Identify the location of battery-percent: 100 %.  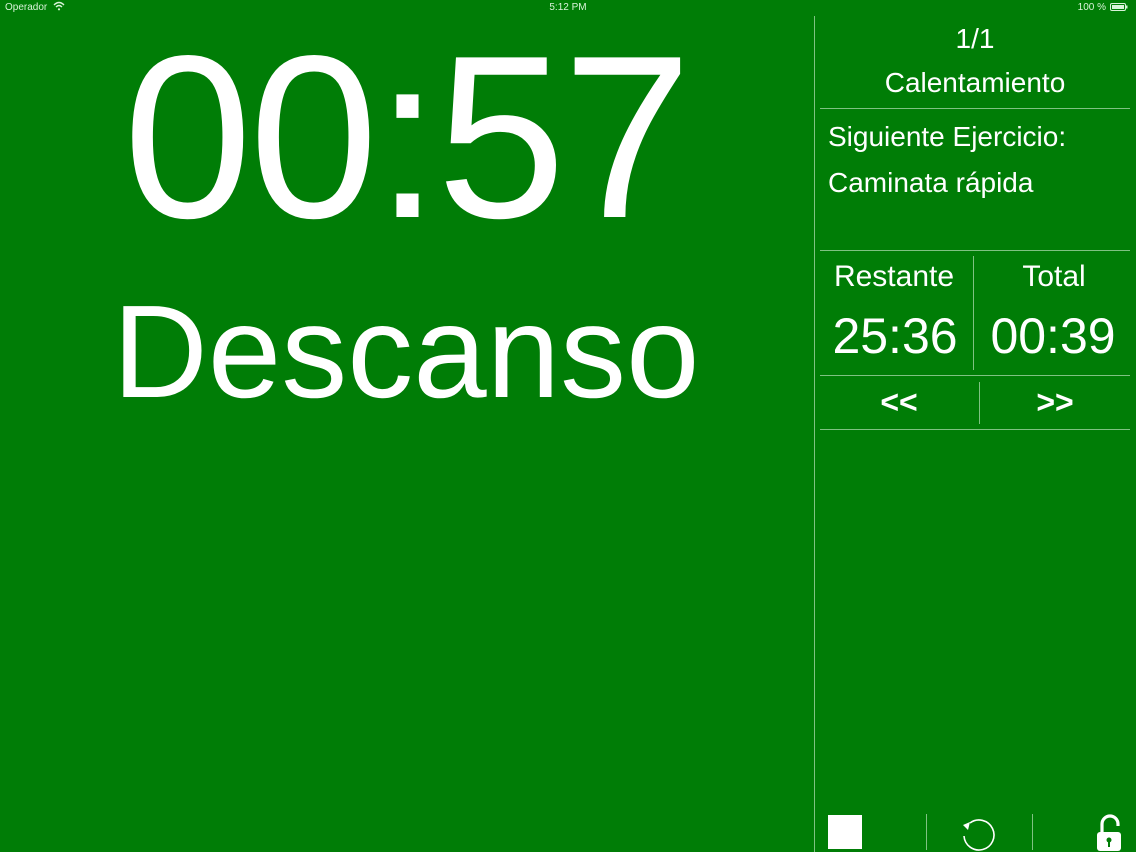
(1091, 7).